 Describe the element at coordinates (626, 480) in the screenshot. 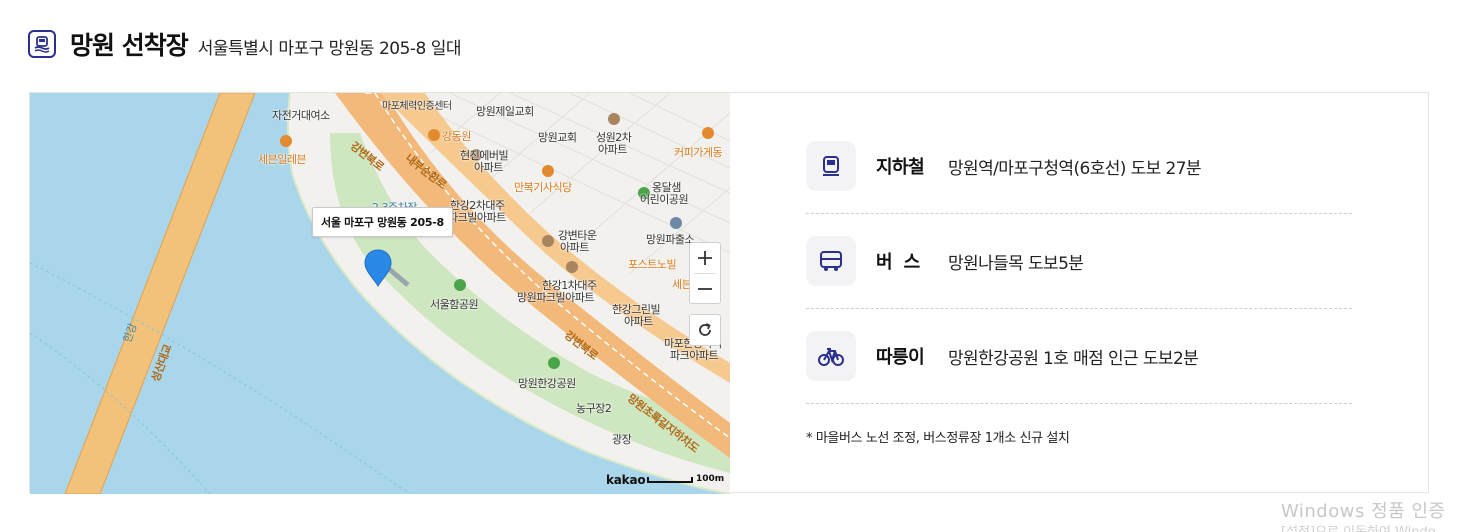

I see `map-brand-logo: kakao` at that location.